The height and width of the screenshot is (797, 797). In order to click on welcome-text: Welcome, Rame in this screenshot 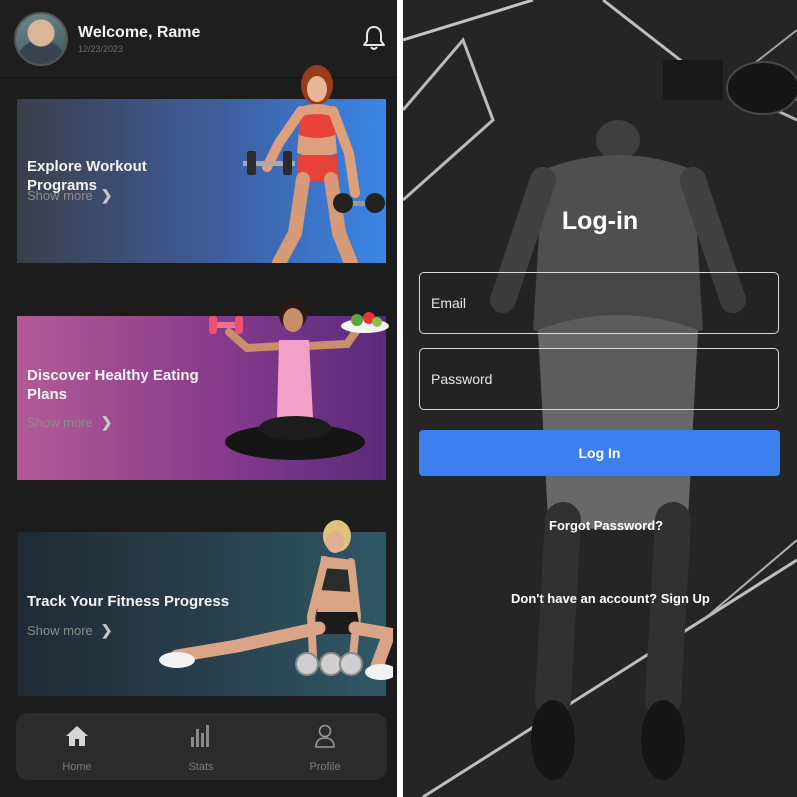, I will do `click(139, 32)`.